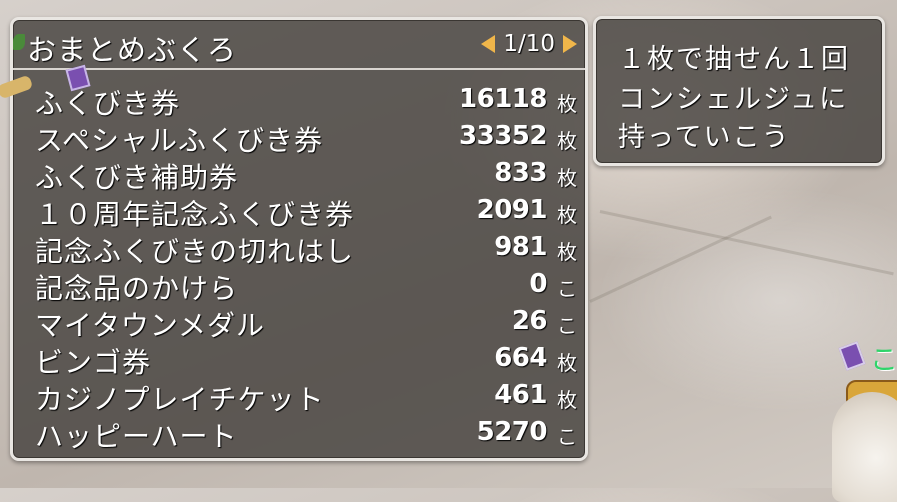 This screenshot has height=502, width=897. I want to click on message-window: １枚で抽せん１回 コンシェルジュに 持っていこう, so click(739, 91).